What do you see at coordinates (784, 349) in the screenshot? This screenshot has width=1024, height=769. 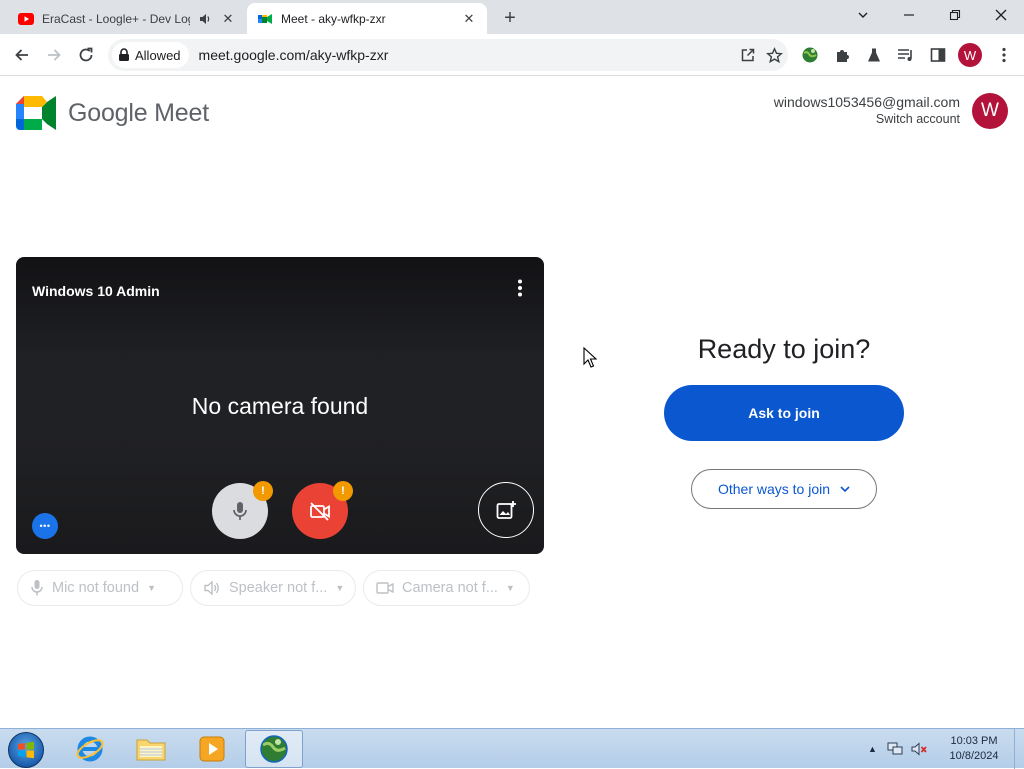 I see `ready-to-join-heading: Ready to join?` at bounding box center [784, 349].